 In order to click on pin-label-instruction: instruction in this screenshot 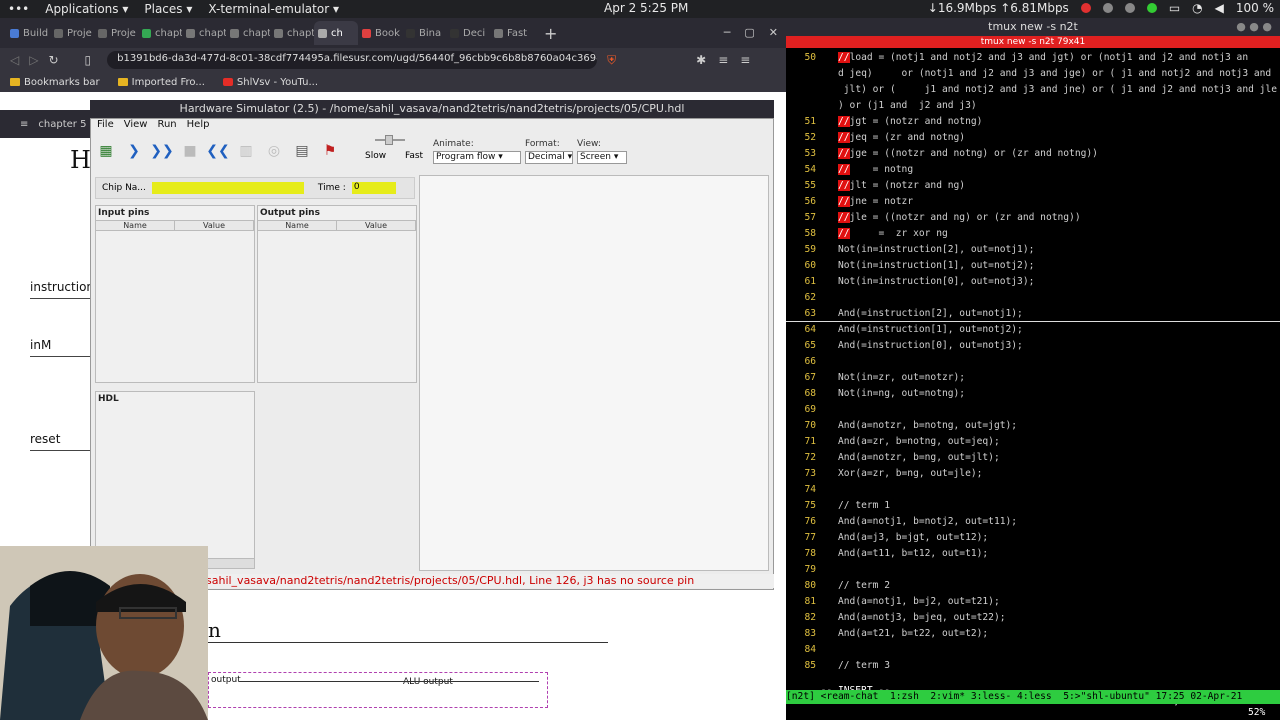, I will do `click(62, 287)`.